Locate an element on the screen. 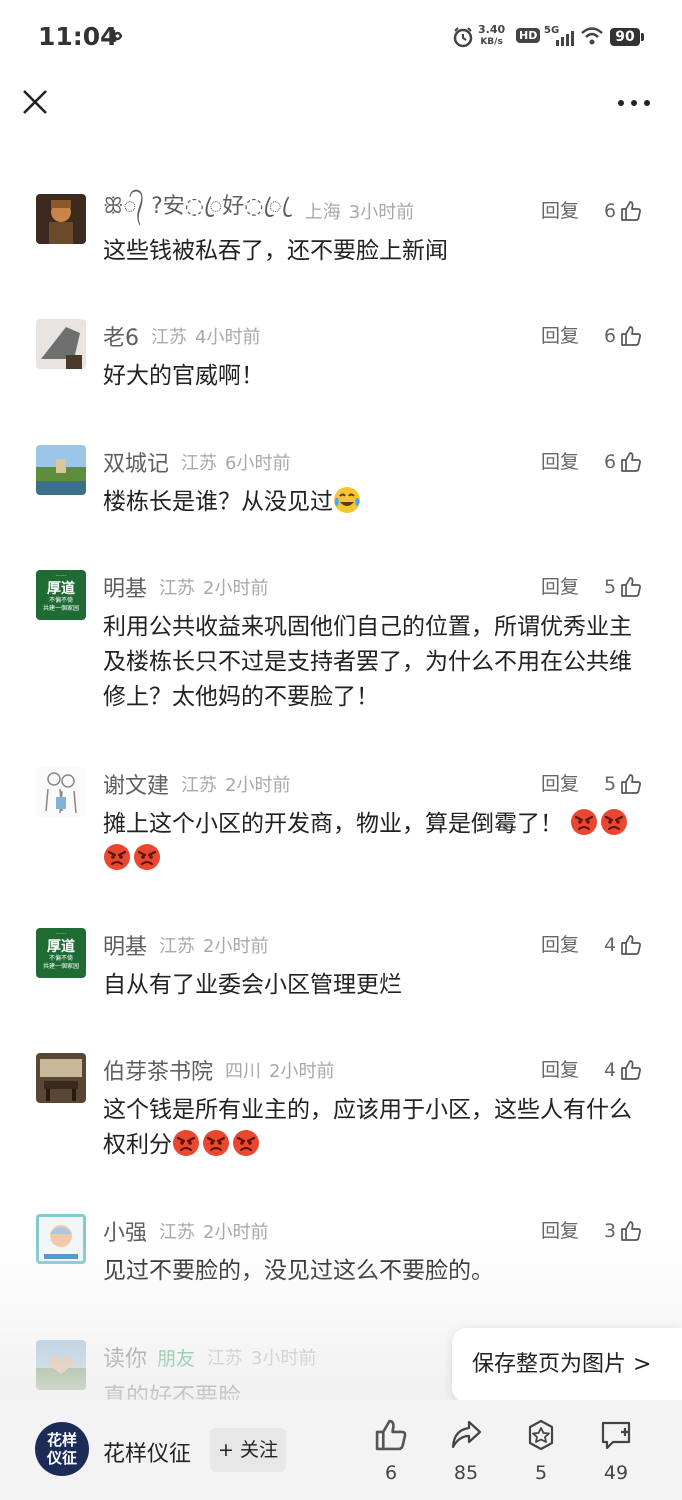 The image size is (682, 1500). comment-username: ꕥ᭄ ?安◌ꦿ好◌ꦿ ꦿ is located at coordinates (198, 211).